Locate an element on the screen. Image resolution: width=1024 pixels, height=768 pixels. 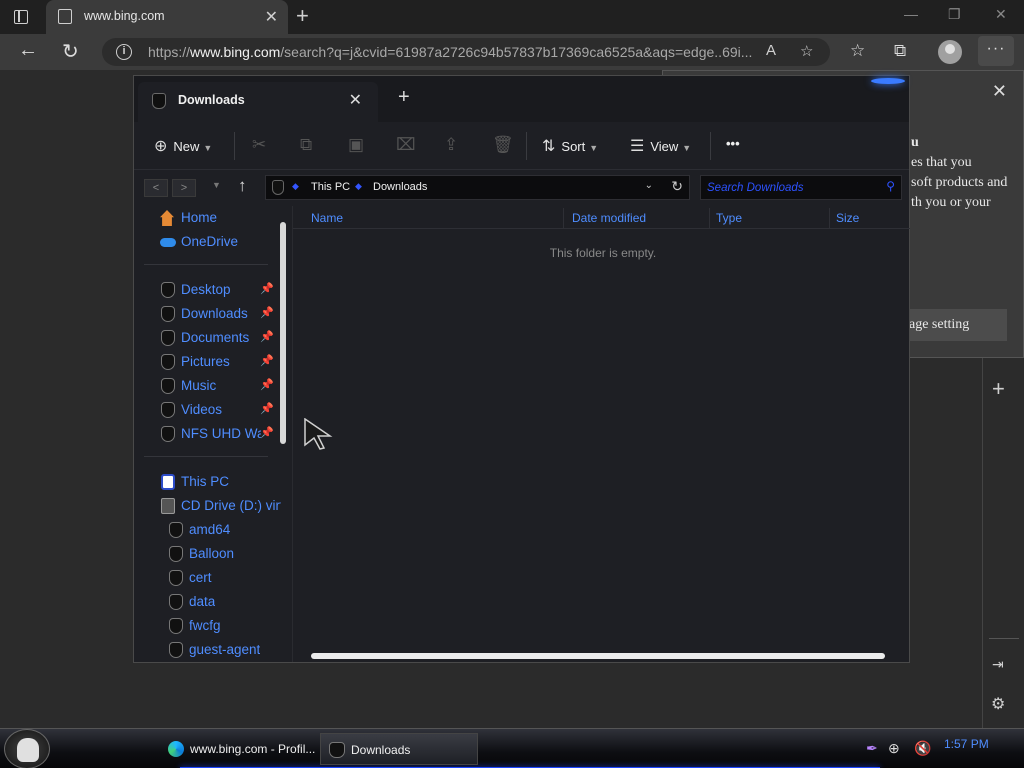
nav-scrollbar is located at coordinates (283, 333).